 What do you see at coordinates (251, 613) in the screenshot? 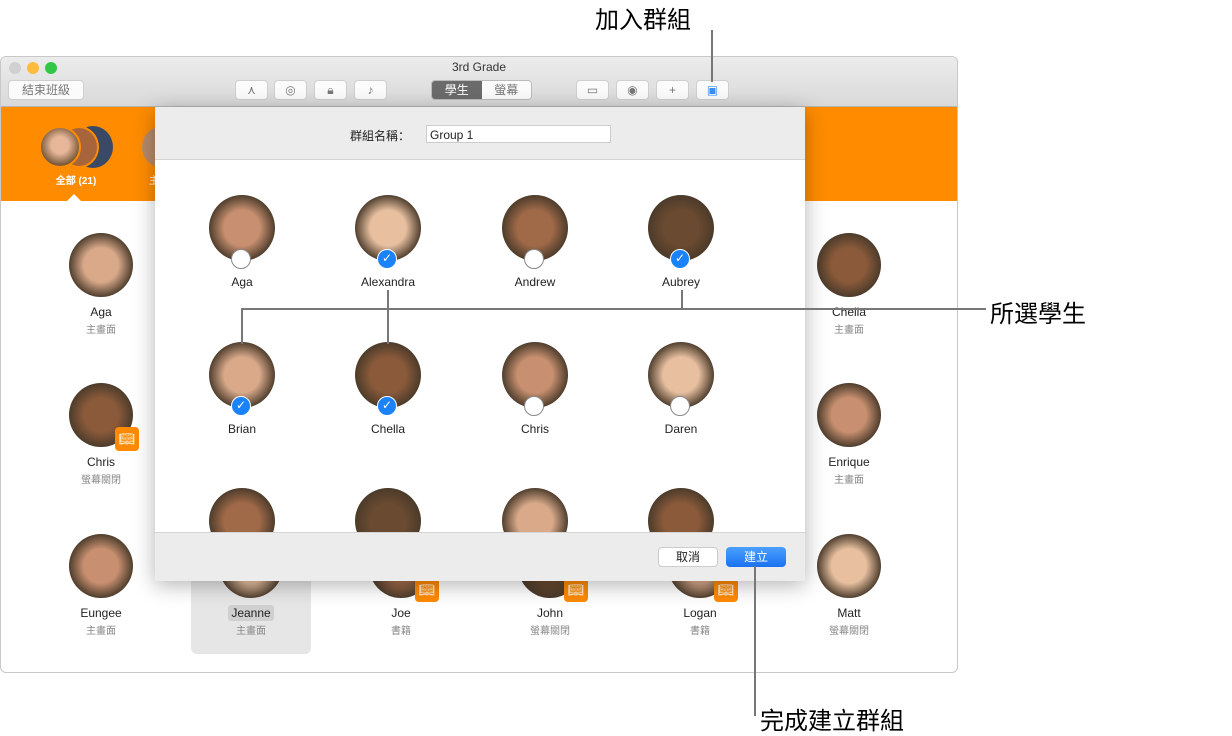
I see `student-name: Jeanne` at bounding box center [251, 613].